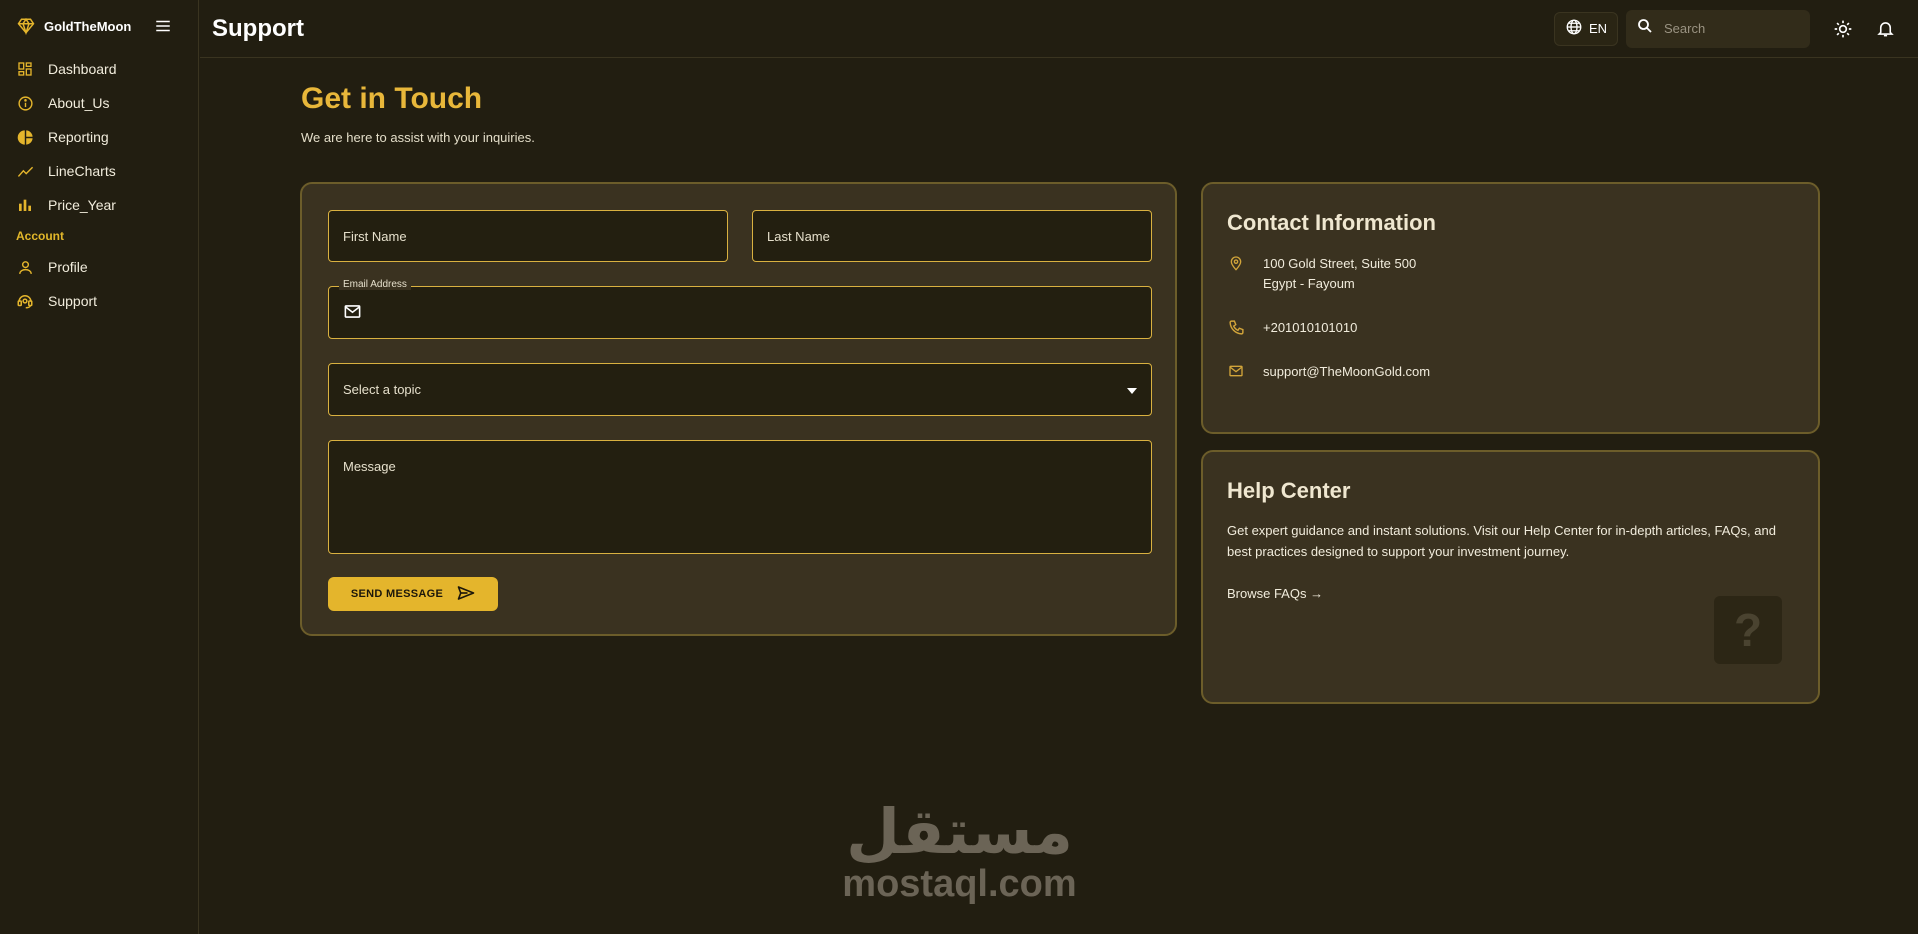 The height and width of the screenshot is (934, 1918). What do you see at coordinates (25, 205) in the screenshot?
I see `bar-chart-icon` at bounding box center [25, 205].